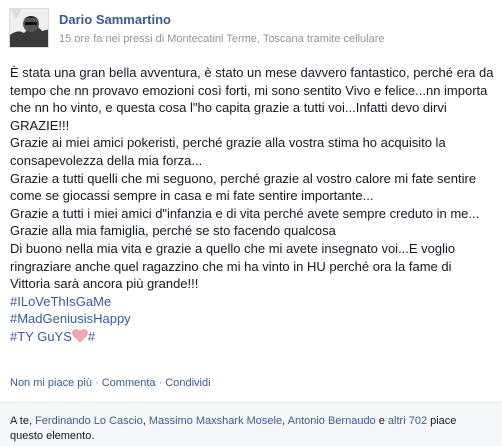 This screenshot has height=446, width=502. Describe the element at coordinates (381, 421) in the screenshot. I see `likes-and: e` at that location.